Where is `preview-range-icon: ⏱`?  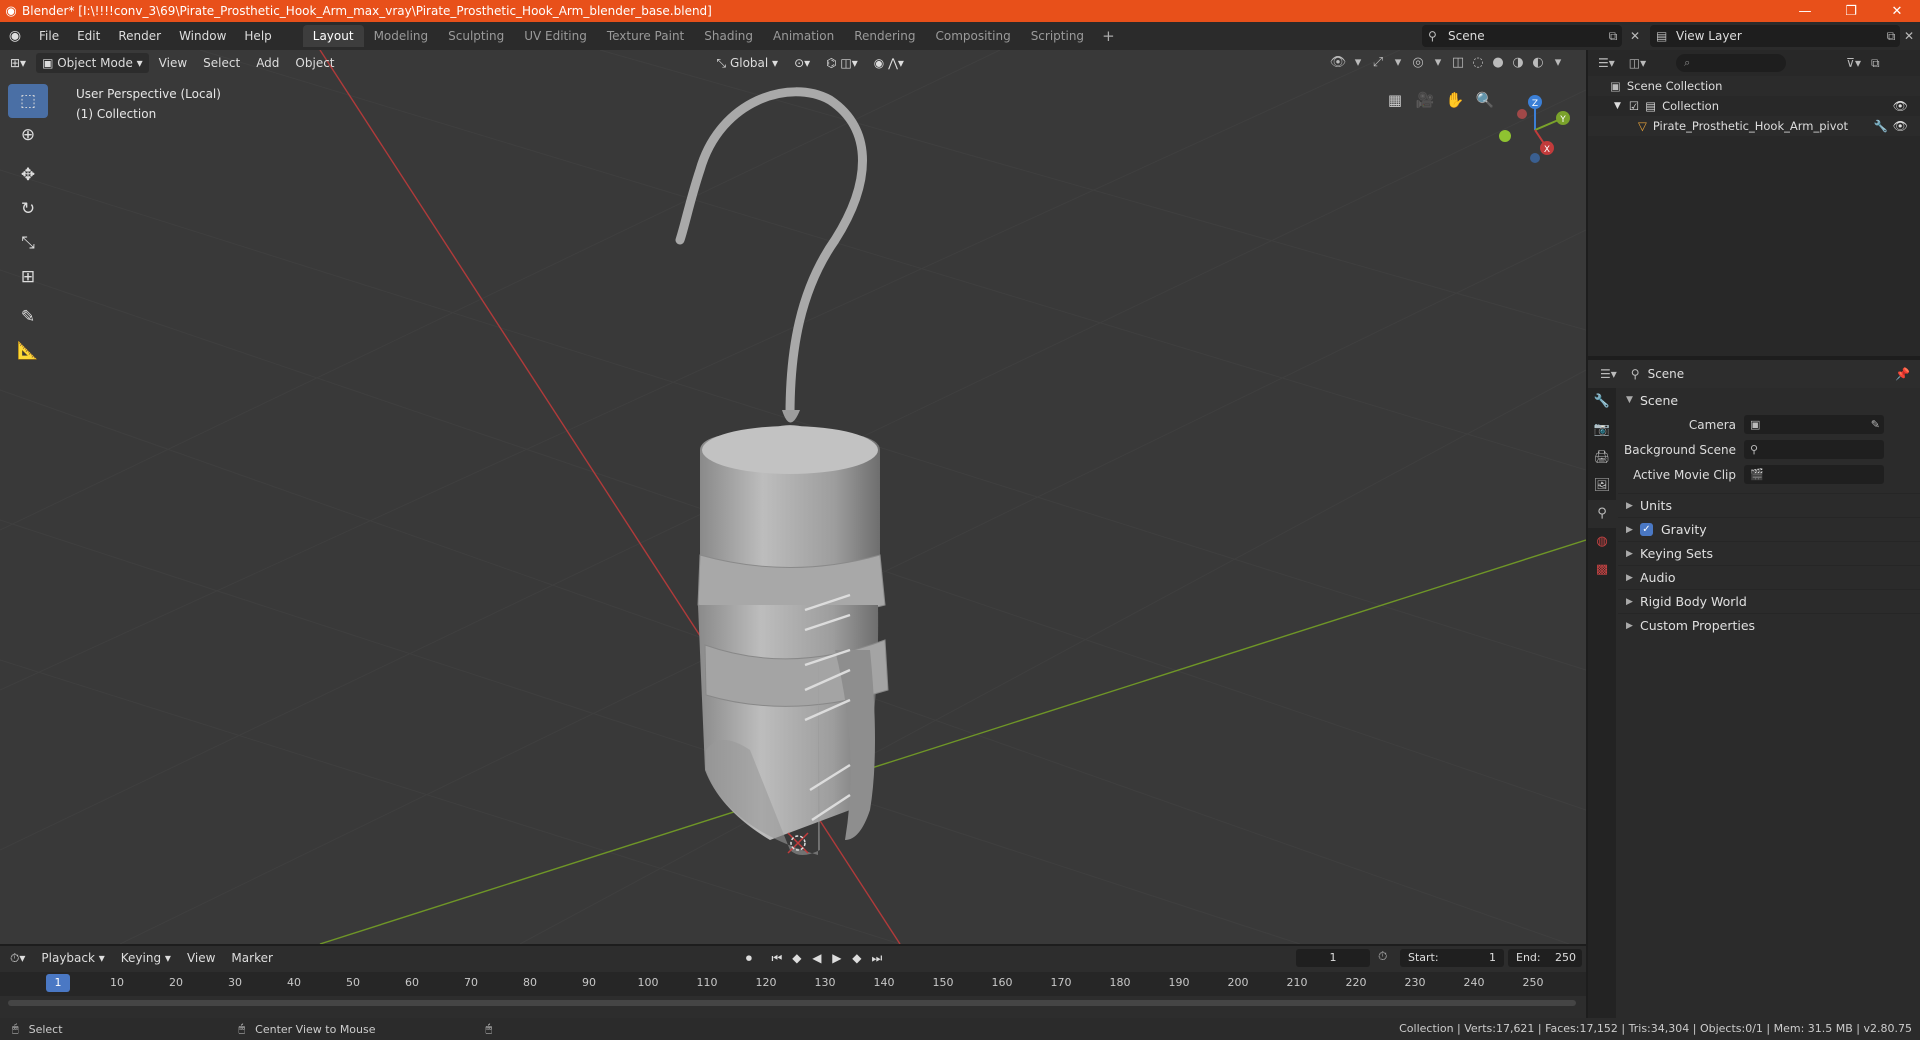
preview-range-icon: ⏱ is located at coordinates (1382, 956).